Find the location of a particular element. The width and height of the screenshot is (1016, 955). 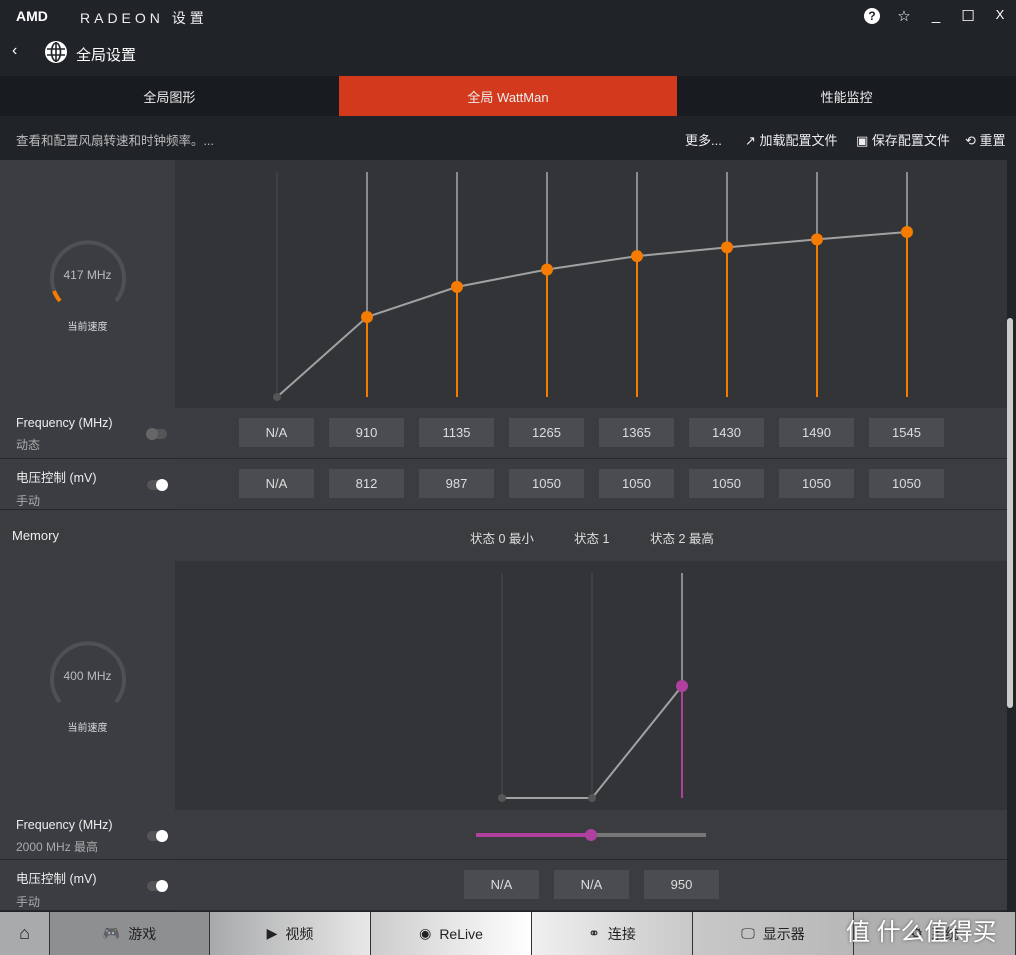

nav-gaming: 🎮 游戏 is located at coordinates (130, 933).